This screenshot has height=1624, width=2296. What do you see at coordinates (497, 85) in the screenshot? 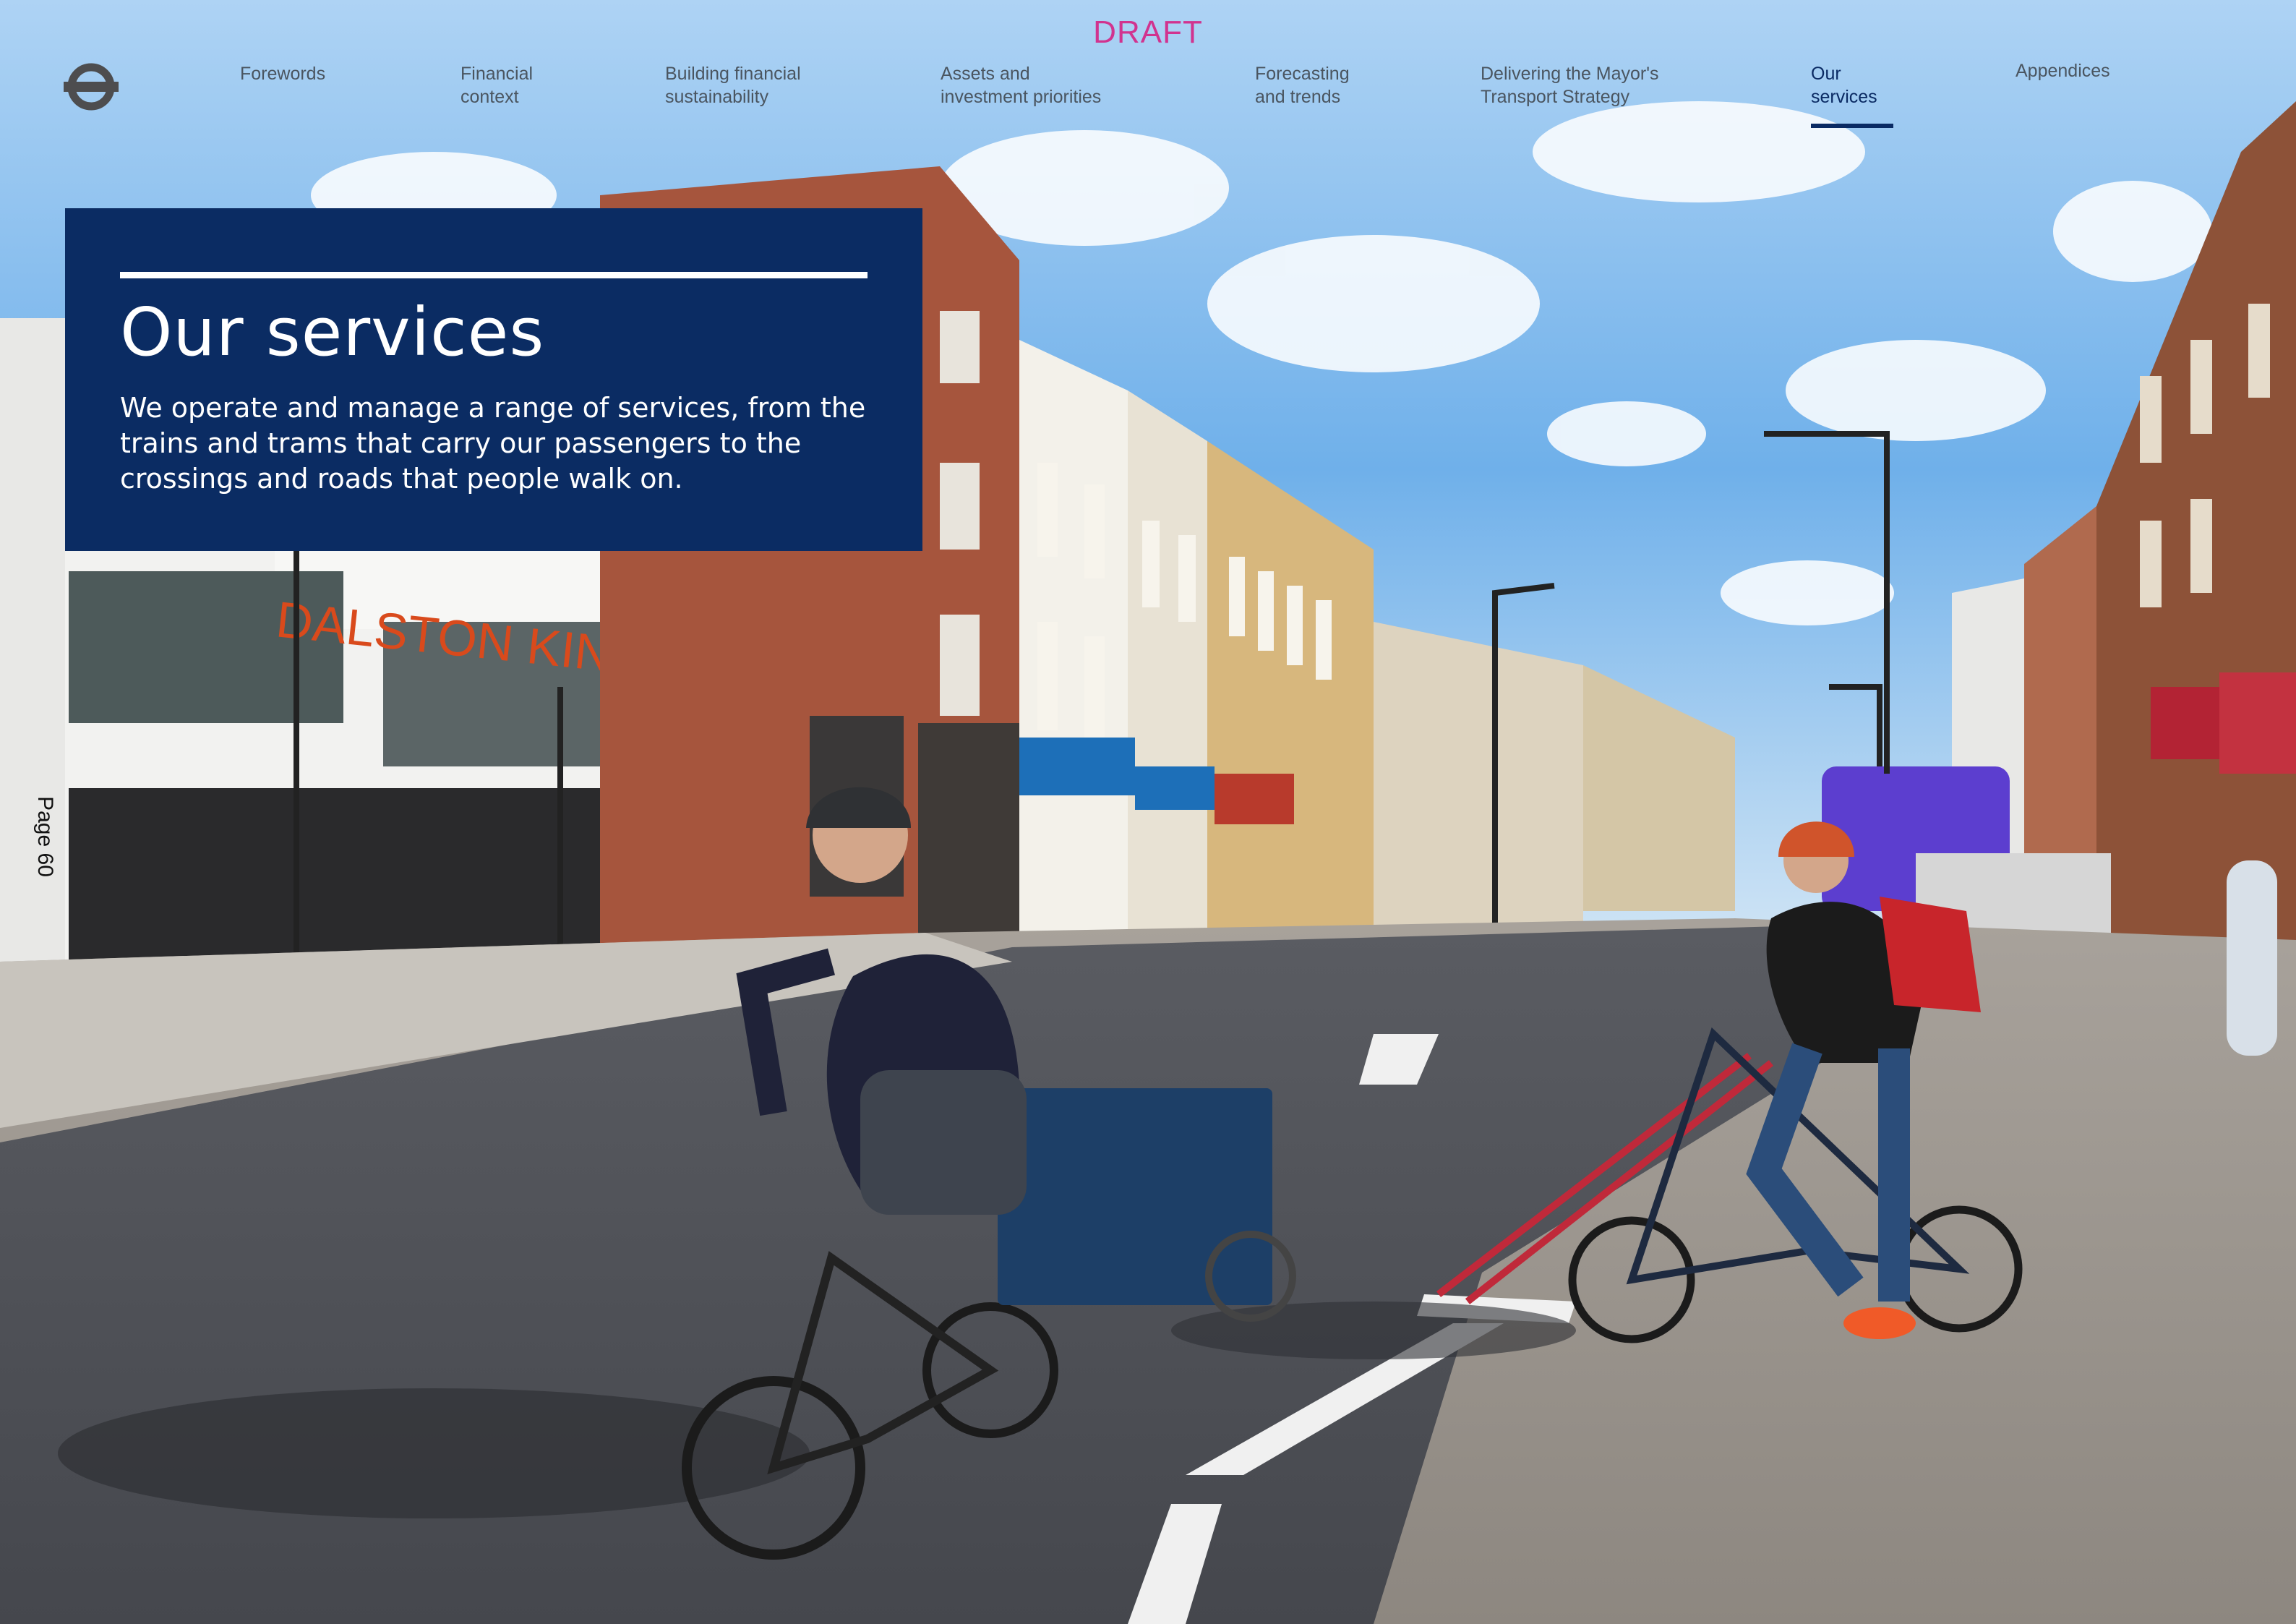
I see `nav-item-financial-context: Financial context` at bounding box center [497, 85].